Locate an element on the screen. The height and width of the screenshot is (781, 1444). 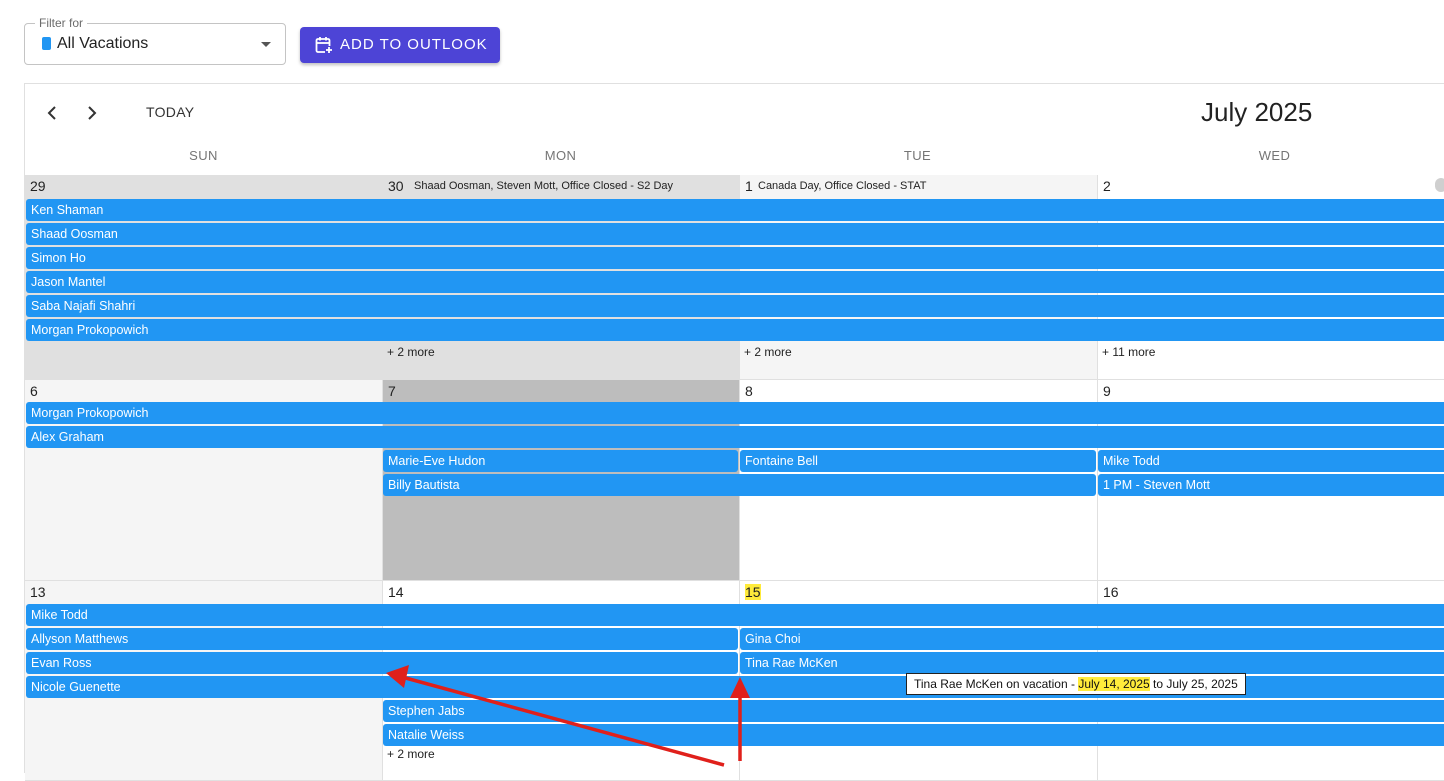
day-number: 30 is located at coordinates (396, 186).